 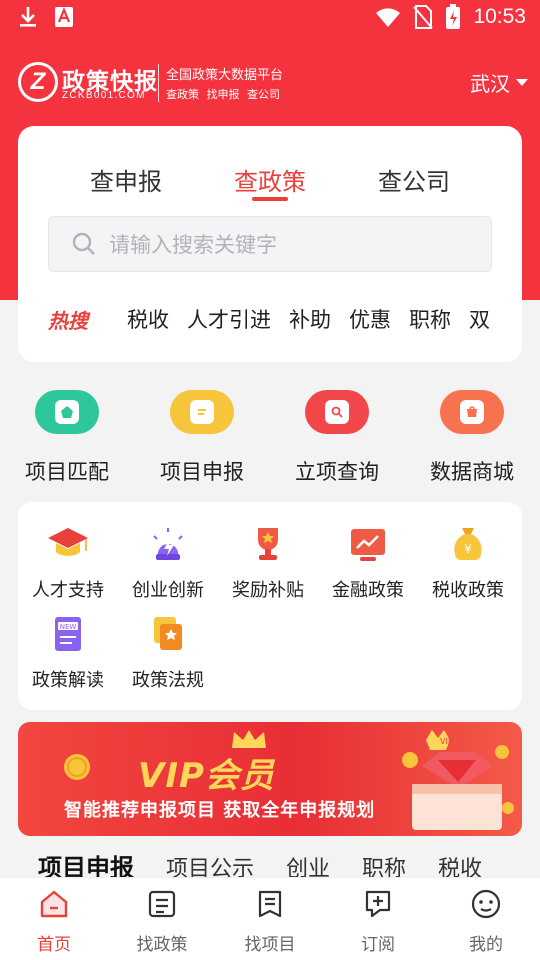 What do you see at coordinates (270, 179) in the screenshot?
I see `tab-check-policy: 查政策` at bounding box center [270, 179].